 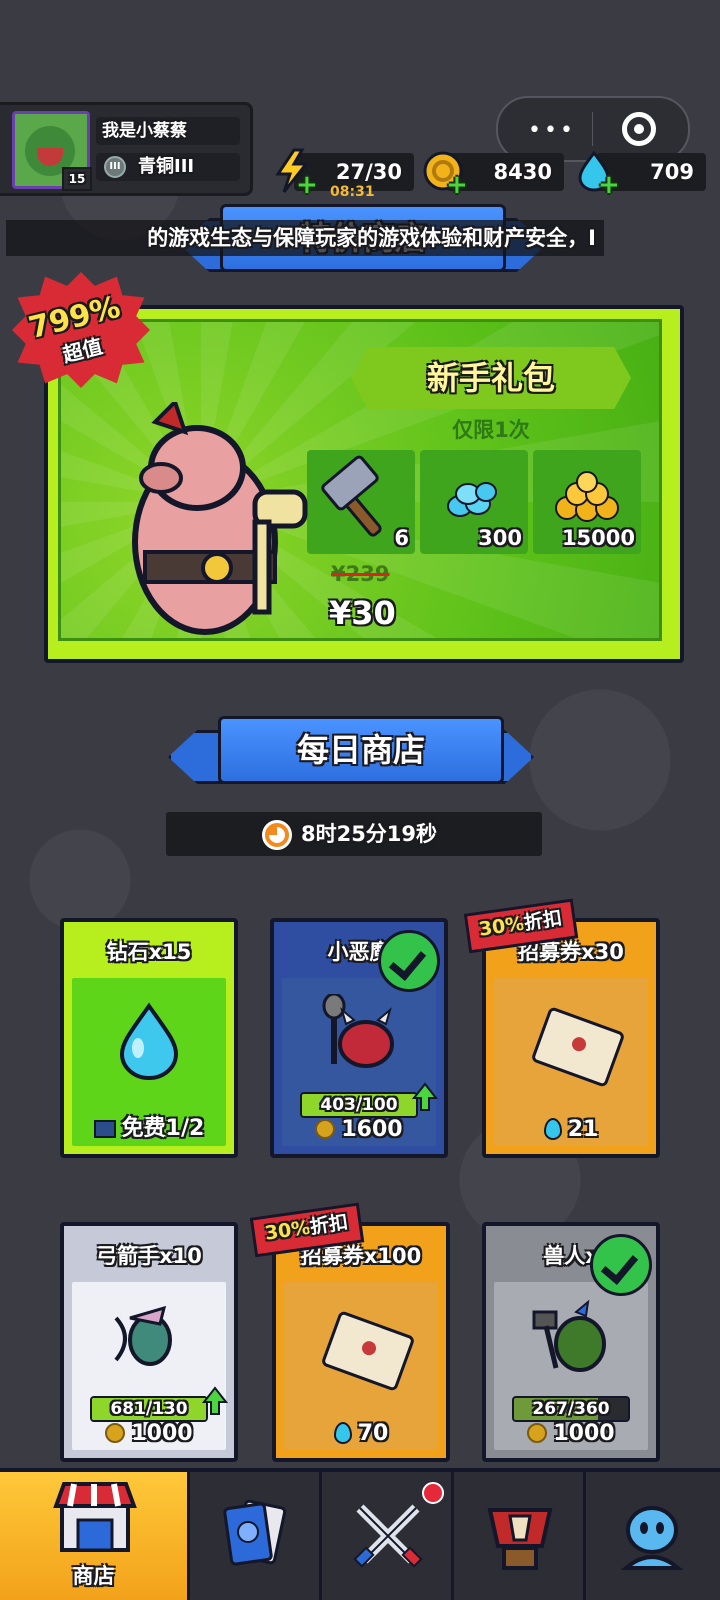 What do you see at coordinates (672, 172) in the screenshot?
I see `gems-value: 709` at bounding box center [672, 172].